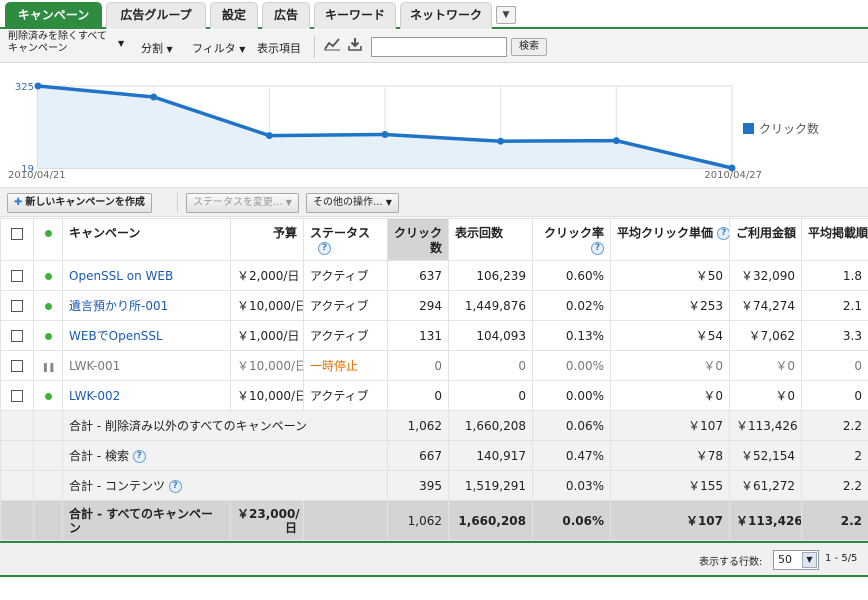 The image size is (868, 600). Describe the element at coordinates (355, 15) in the screenshot. I see `tab-keywords: キーワード` at that location.